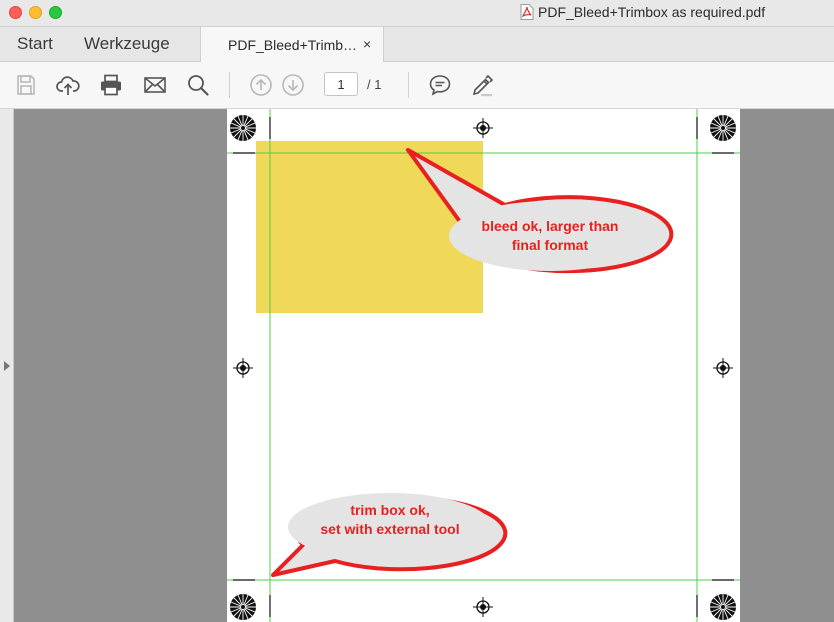 The width and height of the screenshot is (834, 622). What do you see at coordinates (483, 128) in the screenshot?
I see `registration-mark-top` at bounding box center [483, 128].